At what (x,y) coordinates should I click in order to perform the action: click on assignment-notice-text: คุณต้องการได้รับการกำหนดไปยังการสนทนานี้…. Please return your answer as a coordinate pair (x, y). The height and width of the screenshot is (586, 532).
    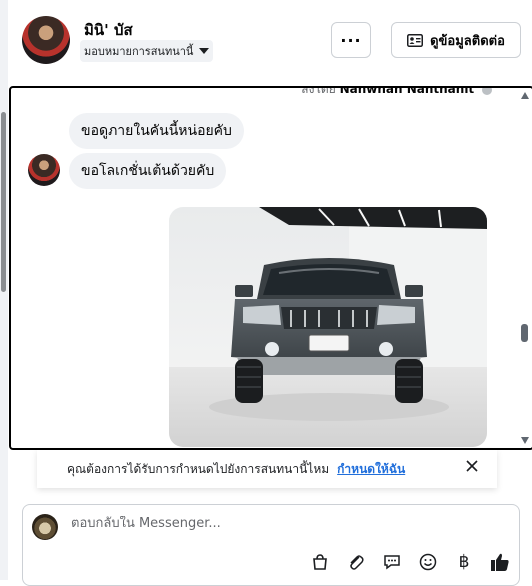
    Looking at the image, I should click on (198, 468).